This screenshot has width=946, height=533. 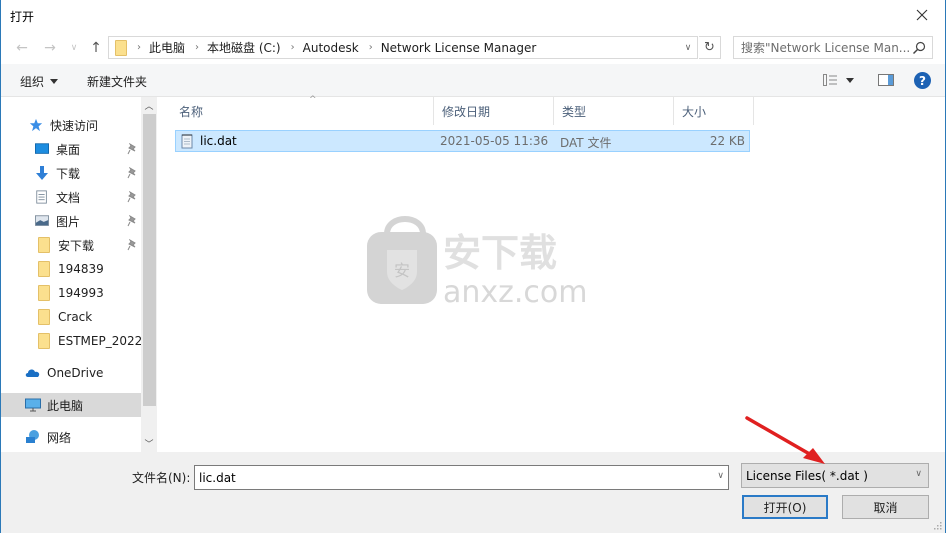 I want to click on details-view-icon, so click(x=830, y=80).